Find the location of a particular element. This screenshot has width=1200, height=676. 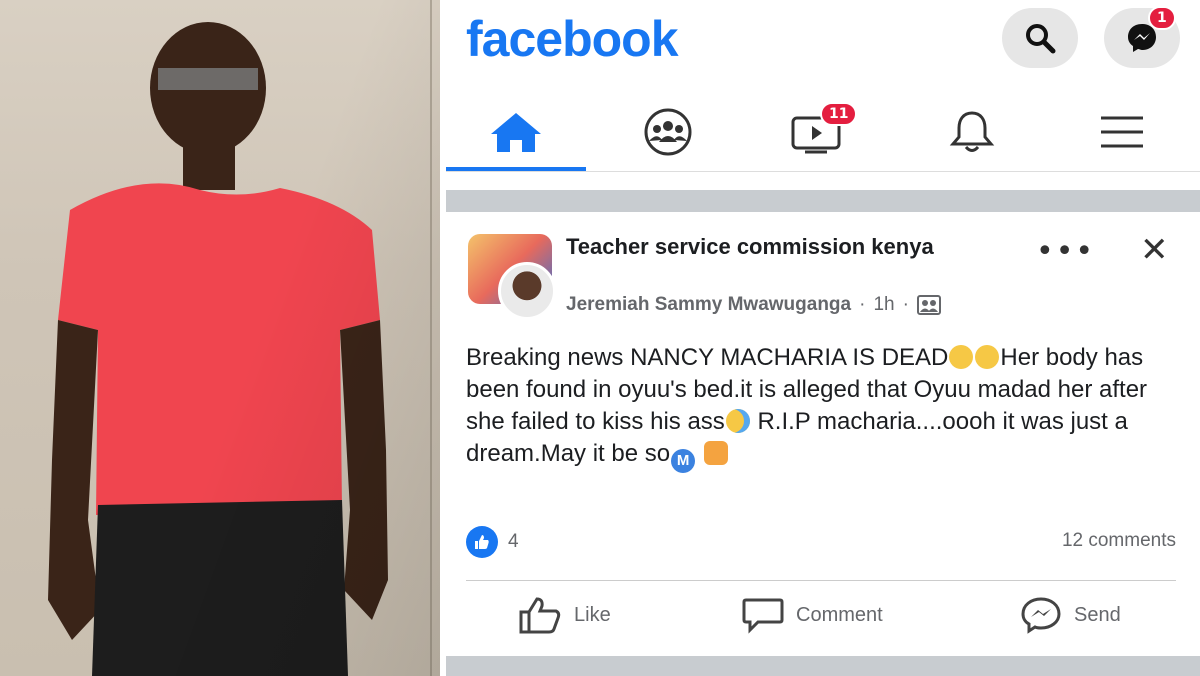

tab-menu is located at coordinates (1122, 132).